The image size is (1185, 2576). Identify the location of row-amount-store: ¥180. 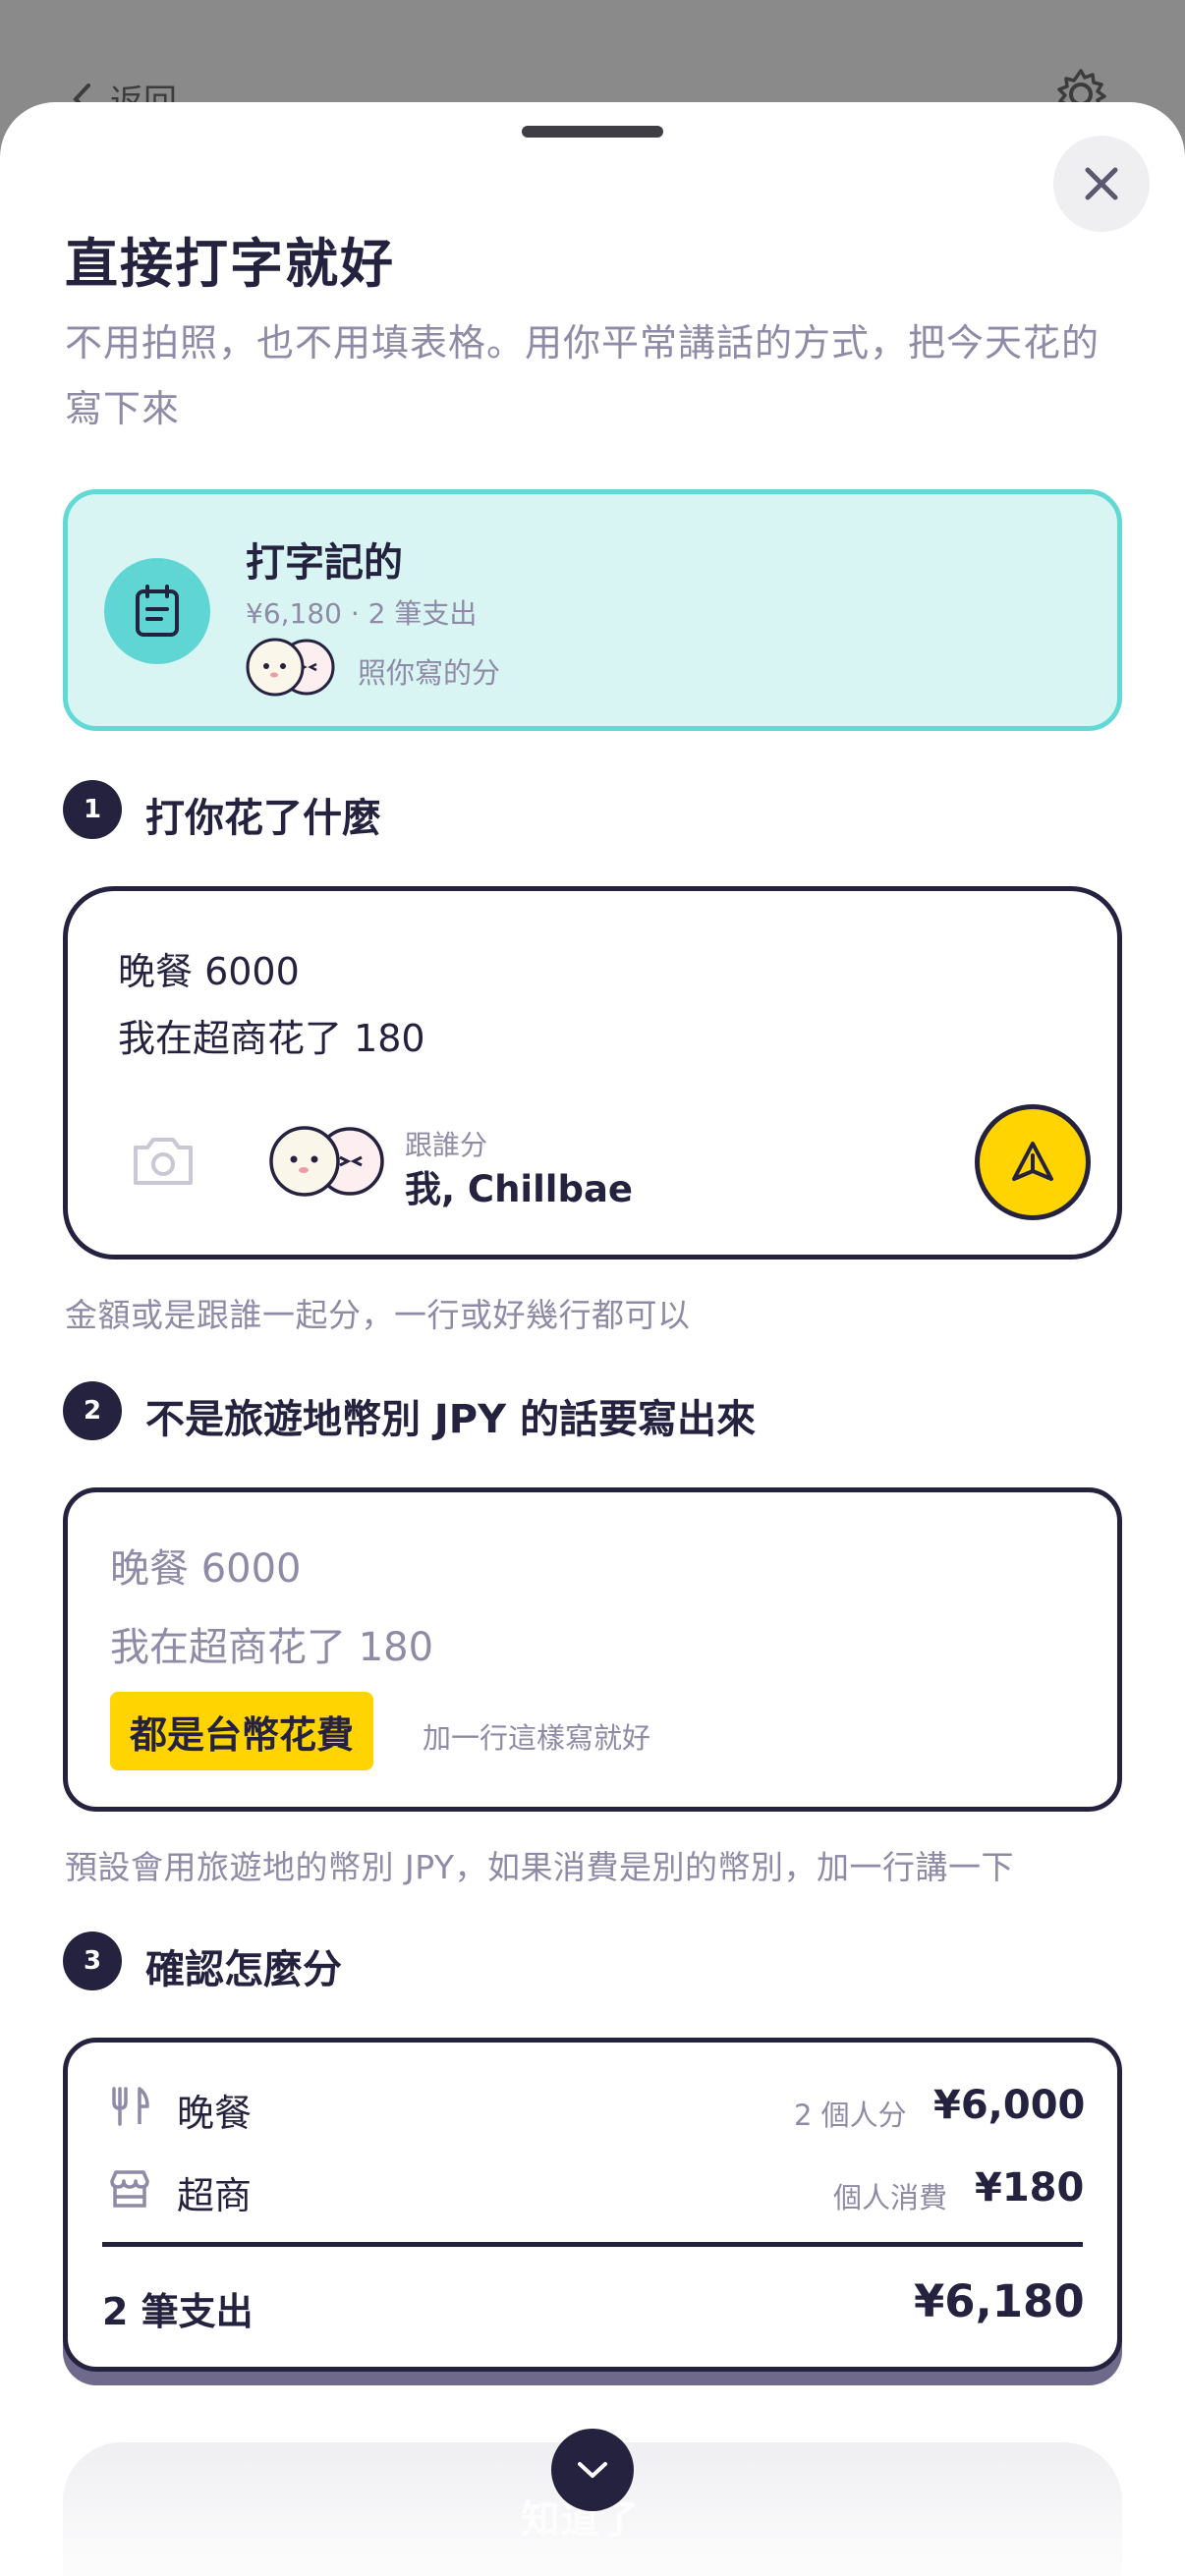
(1030, 2188).